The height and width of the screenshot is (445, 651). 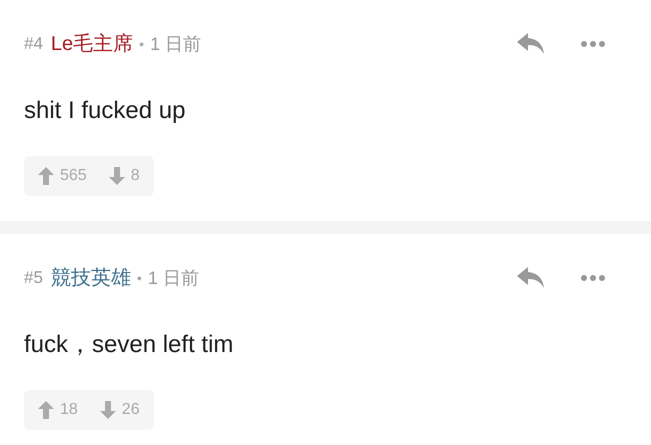 I want to click on upvote-count: 565, so click(x=73, y=176).